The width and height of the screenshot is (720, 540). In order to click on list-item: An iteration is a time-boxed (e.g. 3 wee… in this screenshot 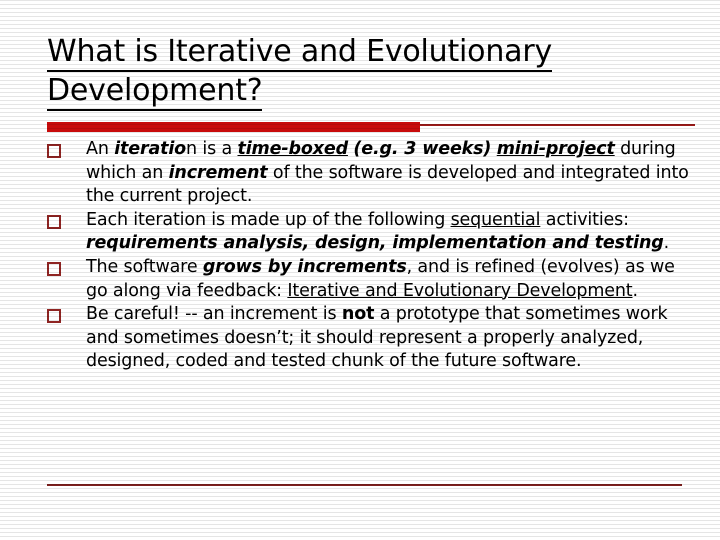, I will do `click(371, 173)`.